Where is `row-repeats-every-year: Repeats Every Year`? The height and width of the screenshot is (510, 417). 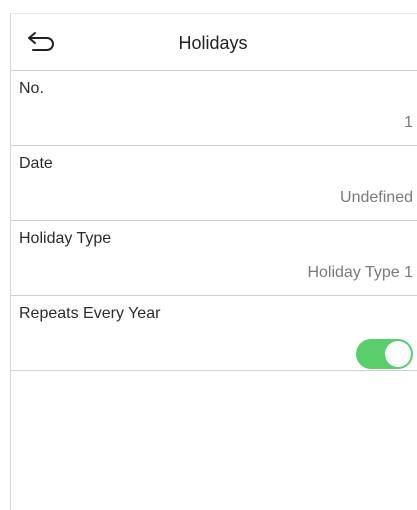 row-repeats-every-year: Repeats Every Year is located at coordinates (214, 333).